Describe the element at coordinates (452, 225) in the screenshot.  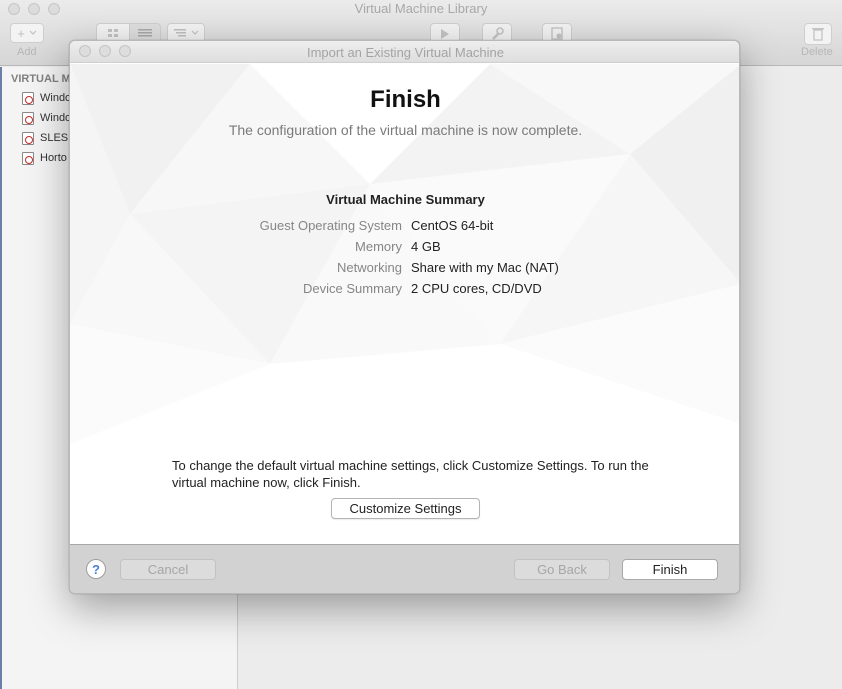
I see `summary-value: CentOS 64-bit` at that location.